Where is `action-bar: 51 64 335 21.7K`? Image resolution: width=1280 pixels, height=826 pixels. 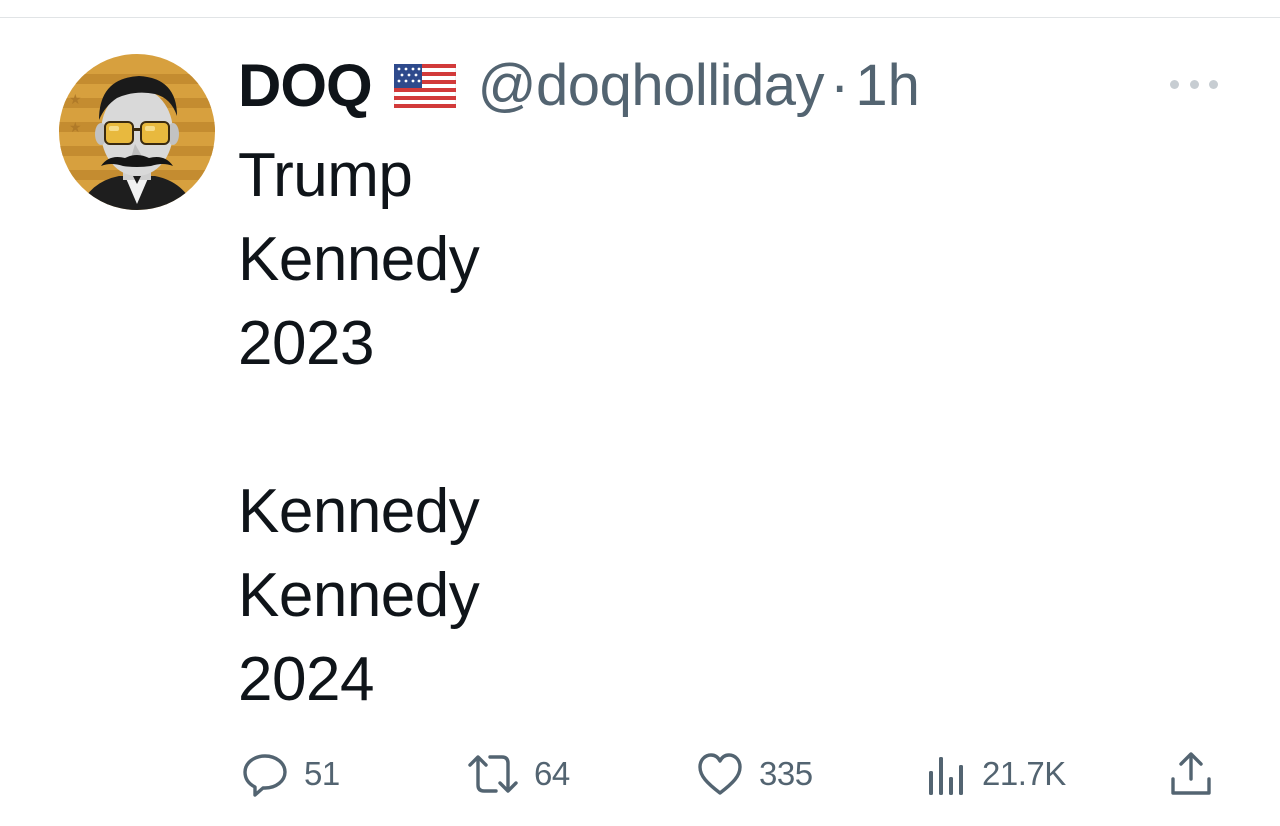 action-bar: 51 64 335 21.7K is located at coordinates (640, 774).